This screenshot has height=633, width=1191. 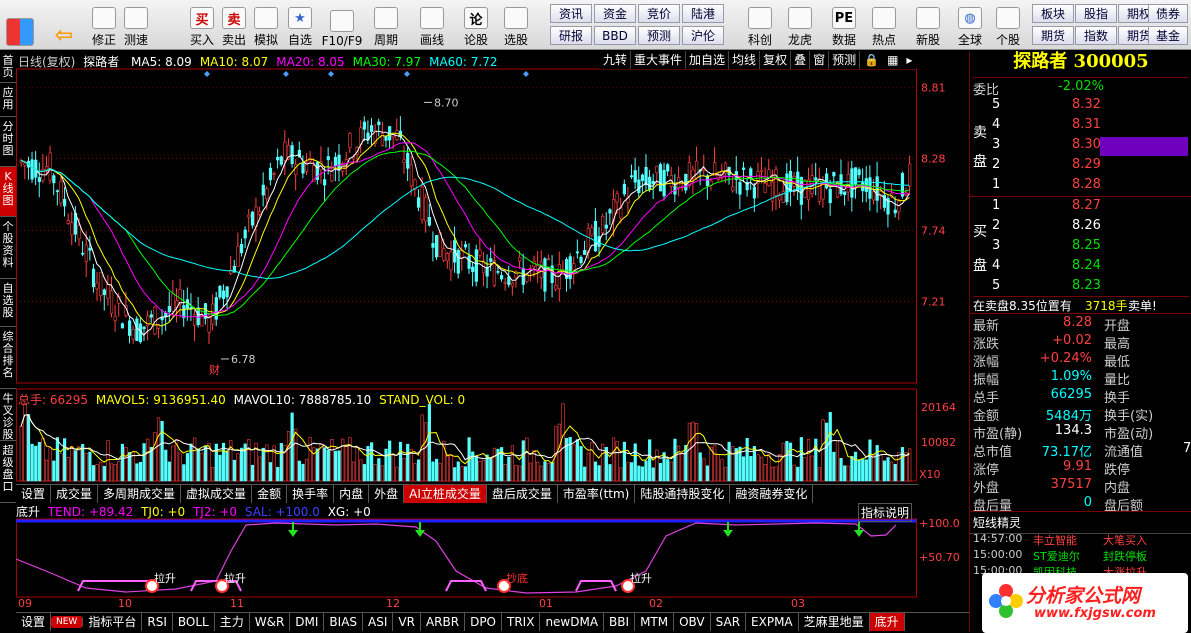 What do you see at coordinates (342, 25) in the screenshot?
I see `toolbar-f10-button: F10/F9` at bounding box center [342, 25].